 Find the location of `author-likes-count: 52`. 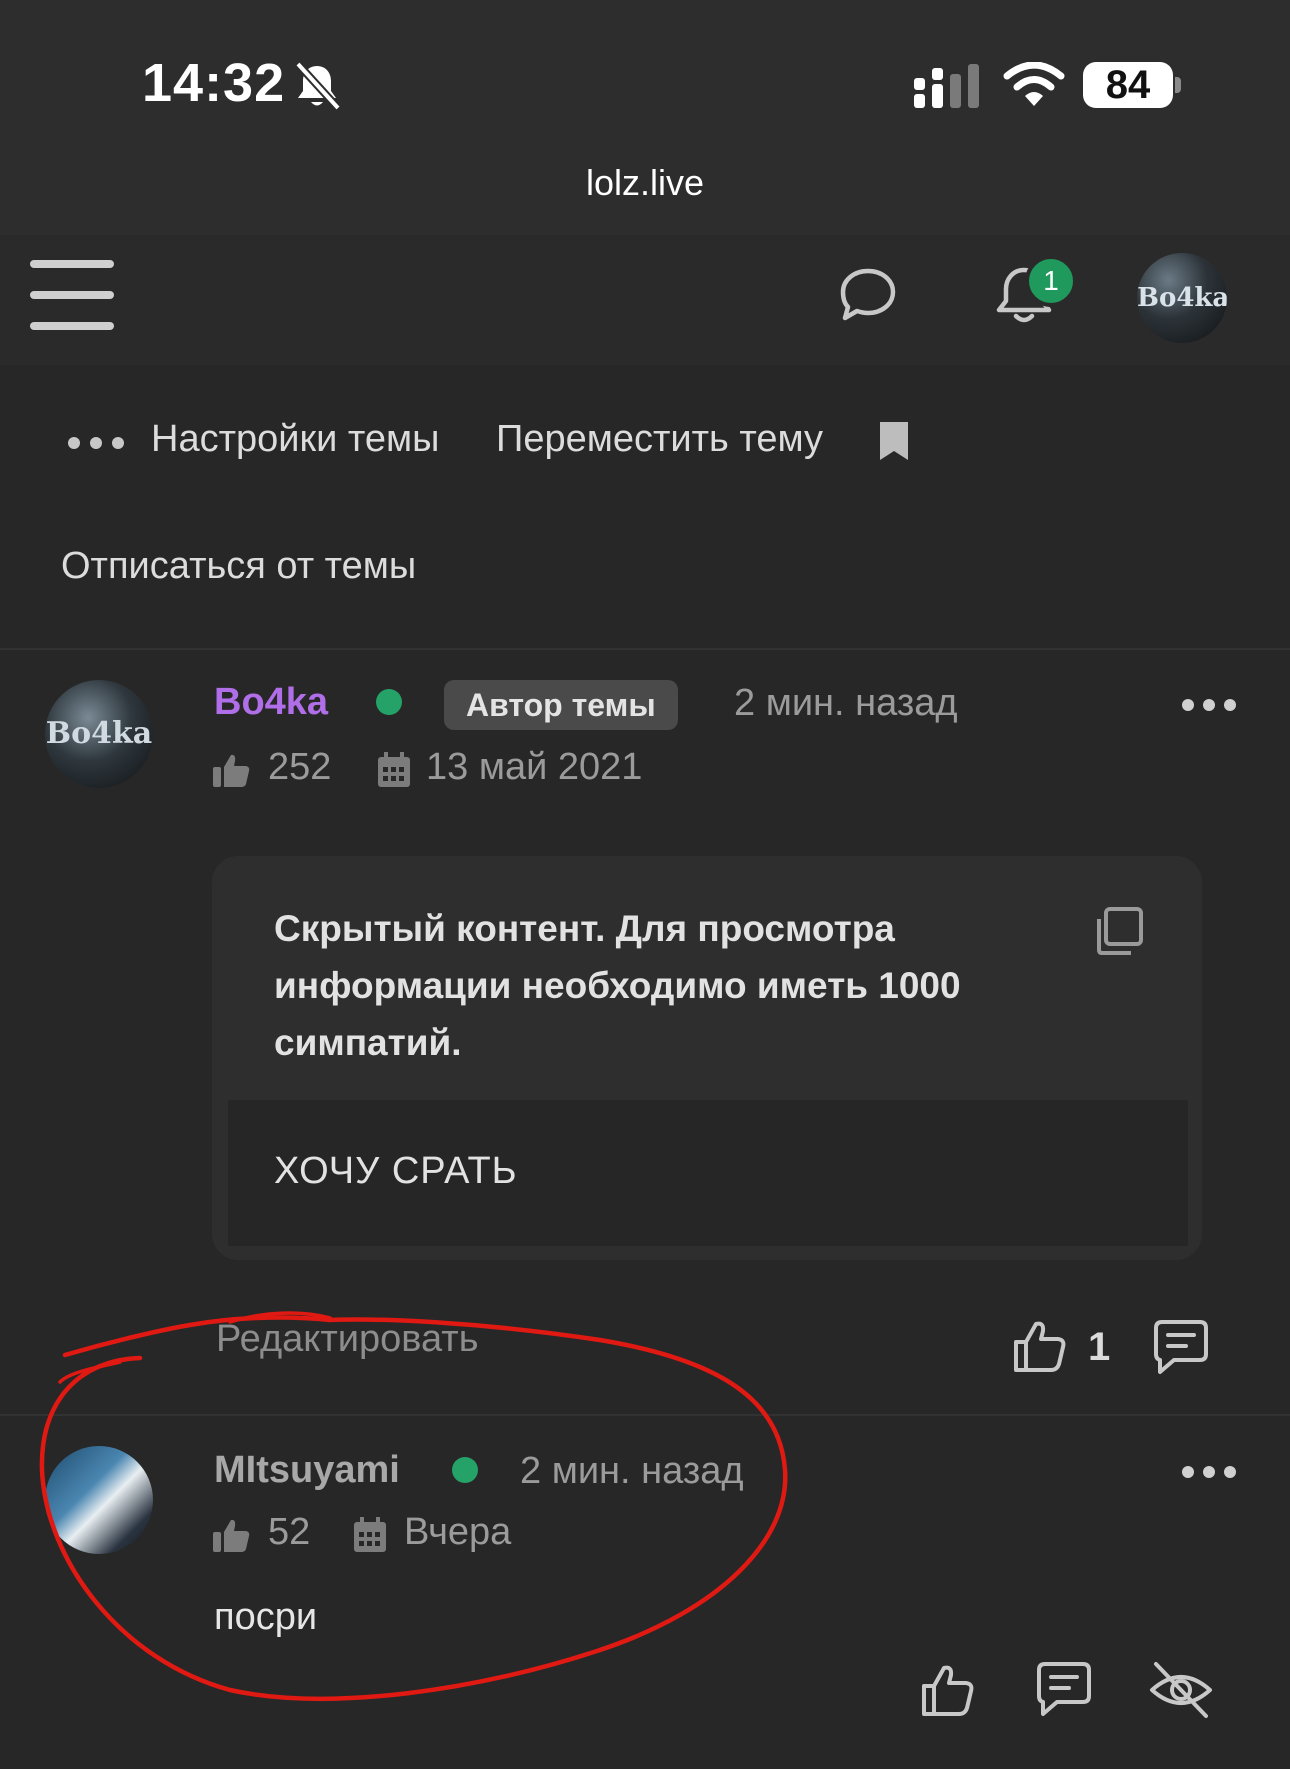

author-likes-count: 52 is located at coordinates (289, 1532).